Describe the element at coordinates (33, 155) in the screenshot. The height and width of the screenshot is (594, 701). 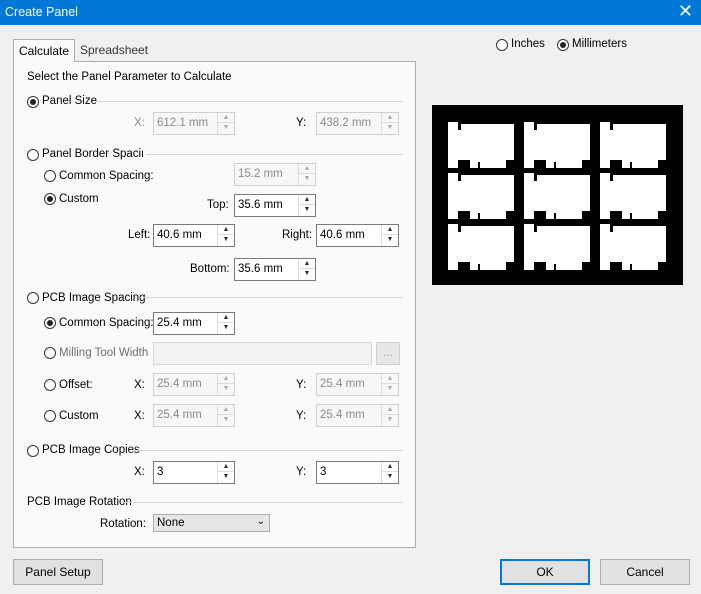
I see `border-spacing-radio` at that location.